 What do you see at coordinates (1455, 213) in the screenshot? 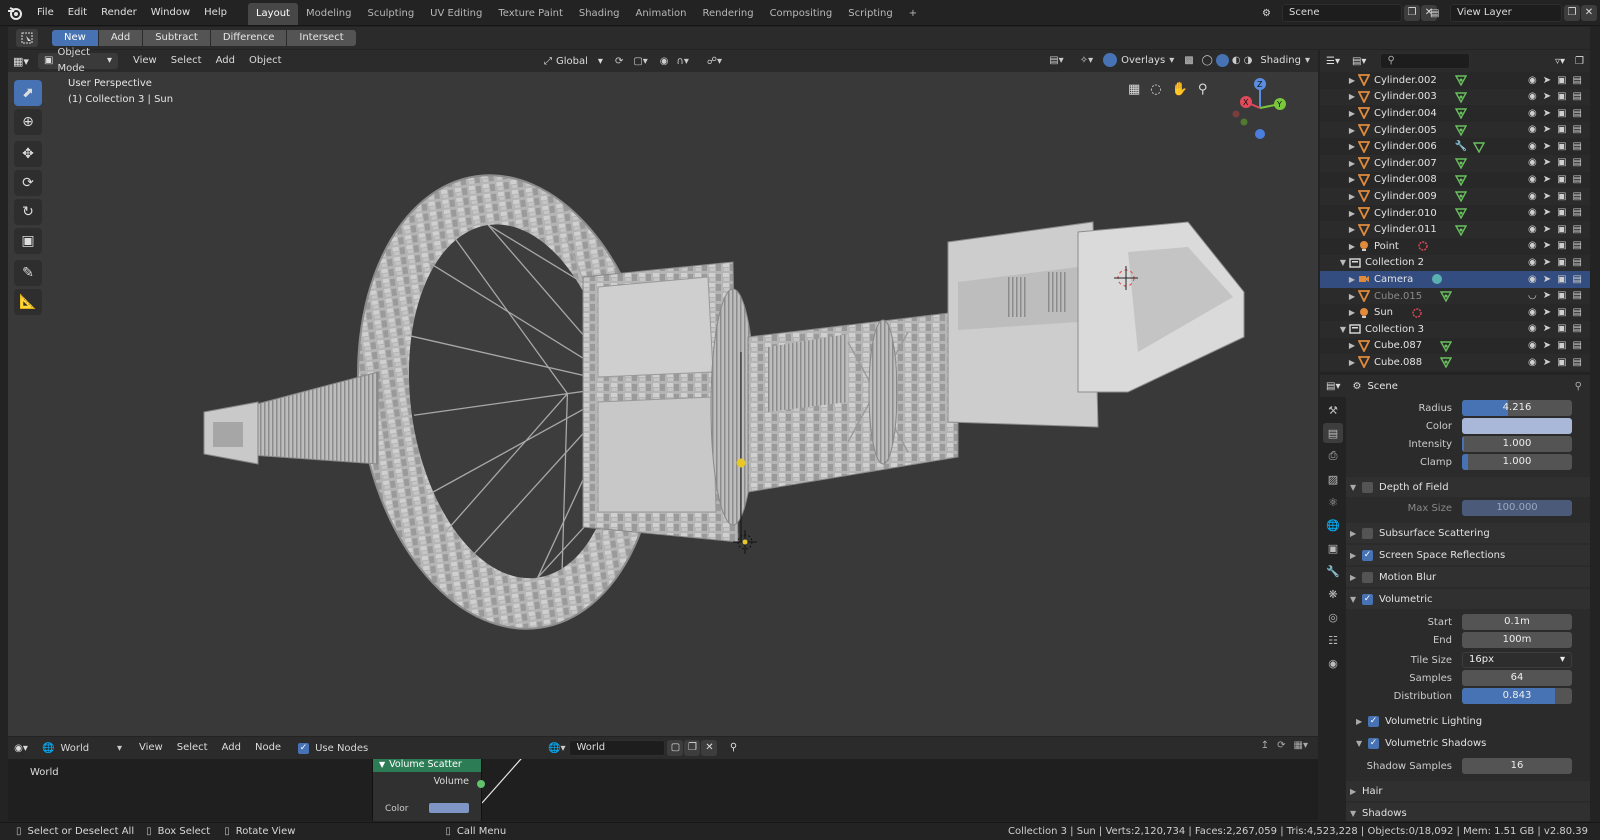
I see `outliner-row: ▶ Cylinder.010 ◉ ➤ ▣ ▤` at bounding box center [1455, 213].